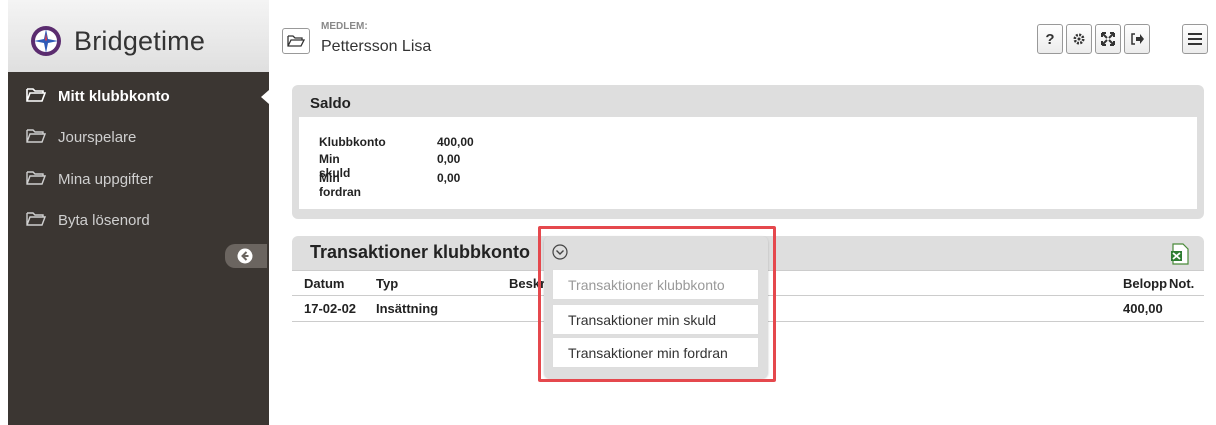  I want to click on col-typ: Typ, so click(387, 283).